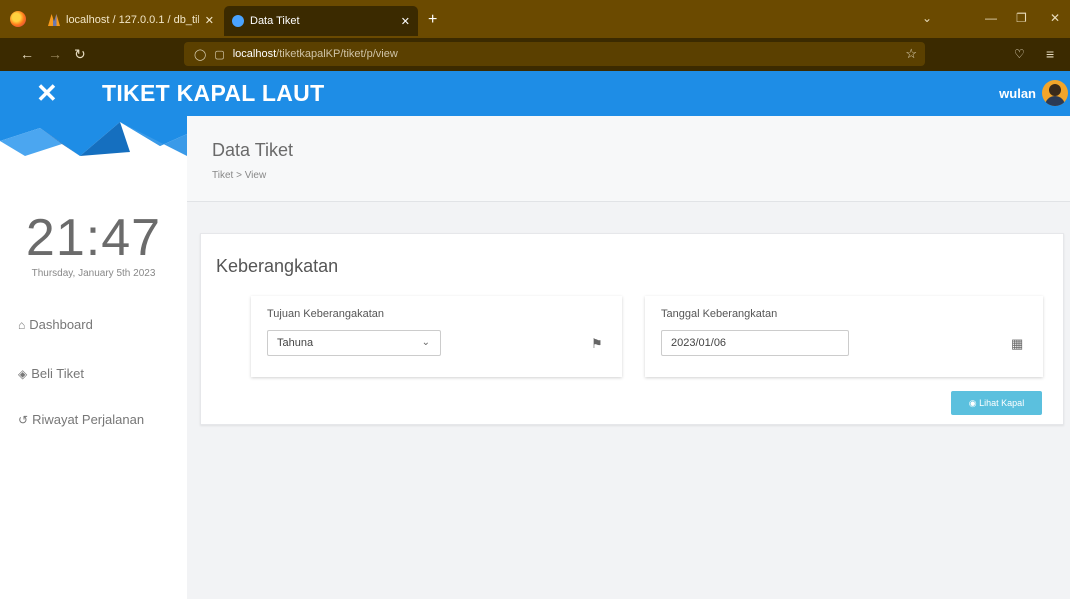 This screenshot has height=599, width=1070. What do you see at coordinates (253, 150) in the screenshot?
I see `page-title: Data Tiket` at bounding box center [253, 150].